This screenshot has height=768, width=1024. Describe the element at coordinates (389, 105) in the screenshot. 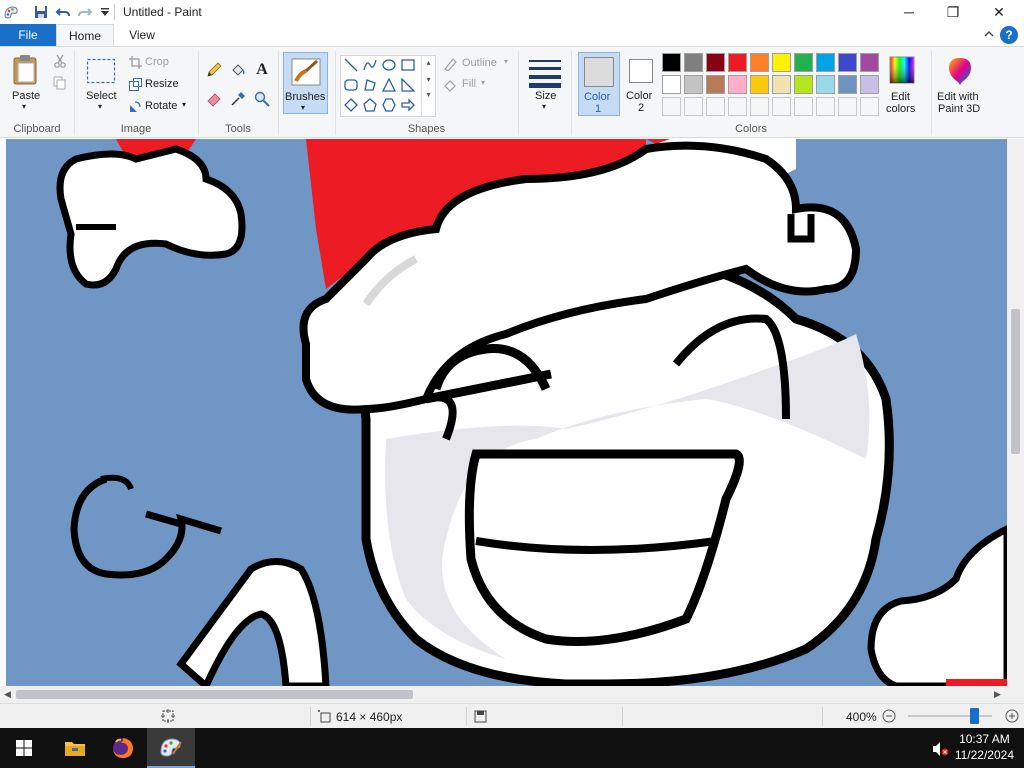

I see `hexagon-shape-icon` at that location.